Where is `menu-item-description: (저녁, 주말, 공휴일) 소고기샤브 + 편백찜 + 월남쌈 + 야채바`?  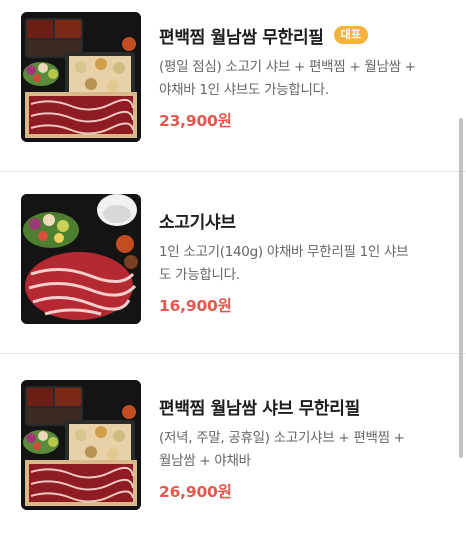 menu-item-description: (저녁, 주말, 공휴일) 소고기샤브 + 편백찜 + 월남쌈 + 야채바 is located at coordinates (301, 450).